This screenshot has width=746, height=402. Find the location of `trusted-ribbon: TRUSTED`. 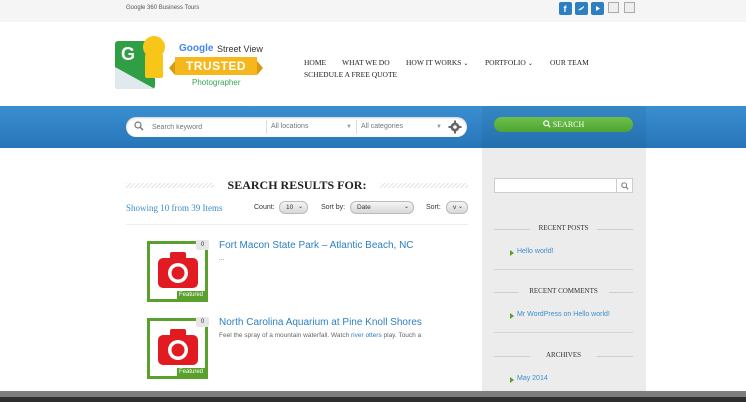

trusted-ribbon: TRUSTED is located at coordinates (216, 66).